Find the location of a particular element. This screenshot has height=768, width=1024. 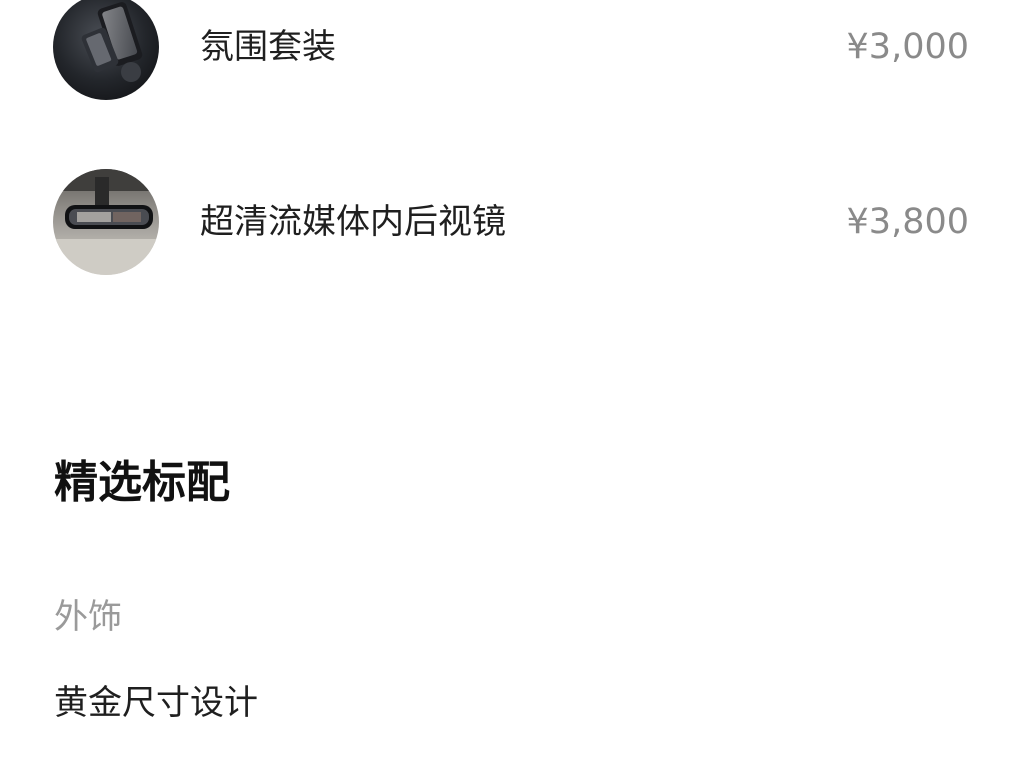

section-title: 精选标配 is located at coordinates (142, 482).